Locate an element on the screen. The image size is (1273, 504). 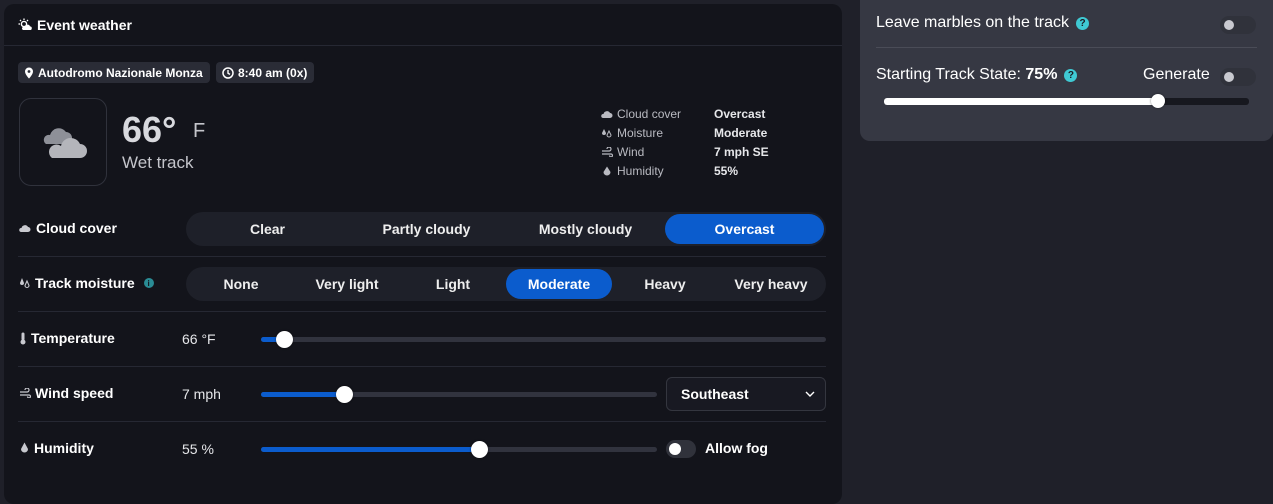
row-label-text: Humidity is located at coordinates (64, 448).